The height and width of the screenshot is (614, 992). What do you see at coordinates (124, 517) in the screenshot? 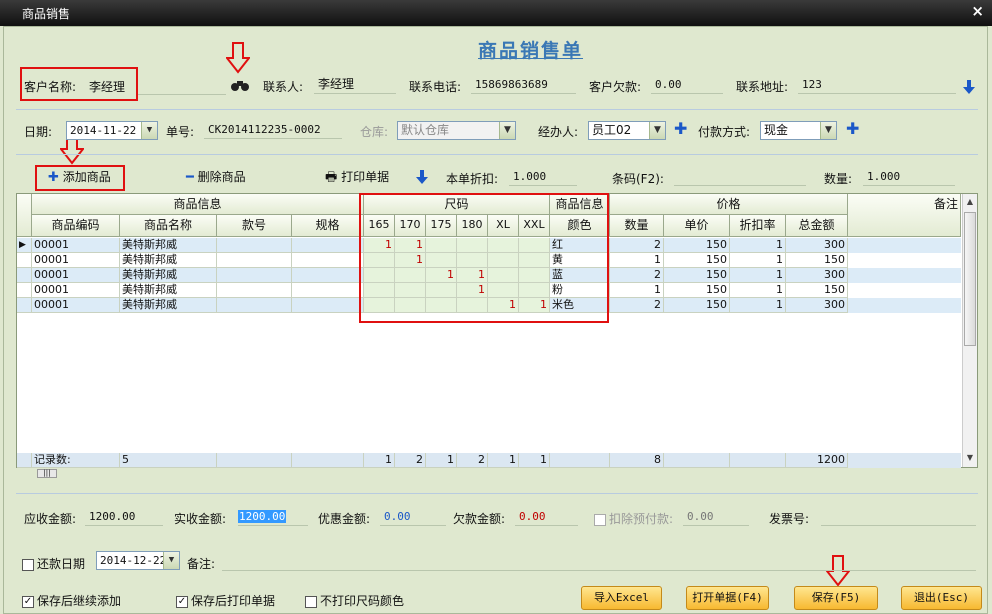
I see `receivable-field: 1200.00` at bounding box center [124, 517].